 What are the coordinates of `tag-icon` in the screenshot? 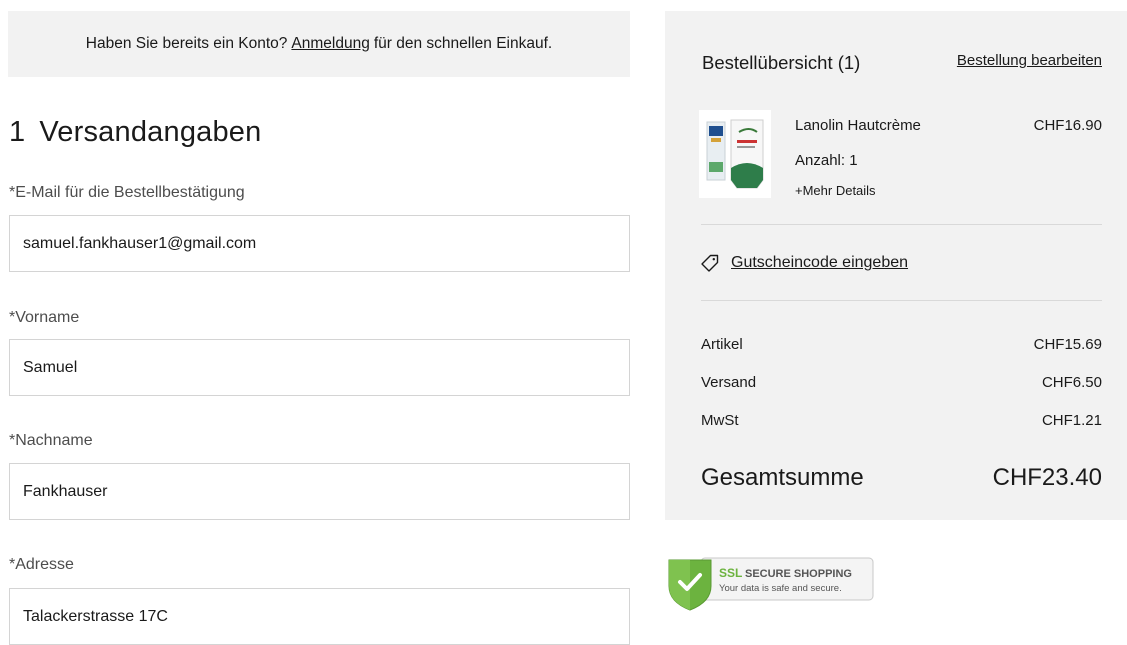 It's located at (710, 263).